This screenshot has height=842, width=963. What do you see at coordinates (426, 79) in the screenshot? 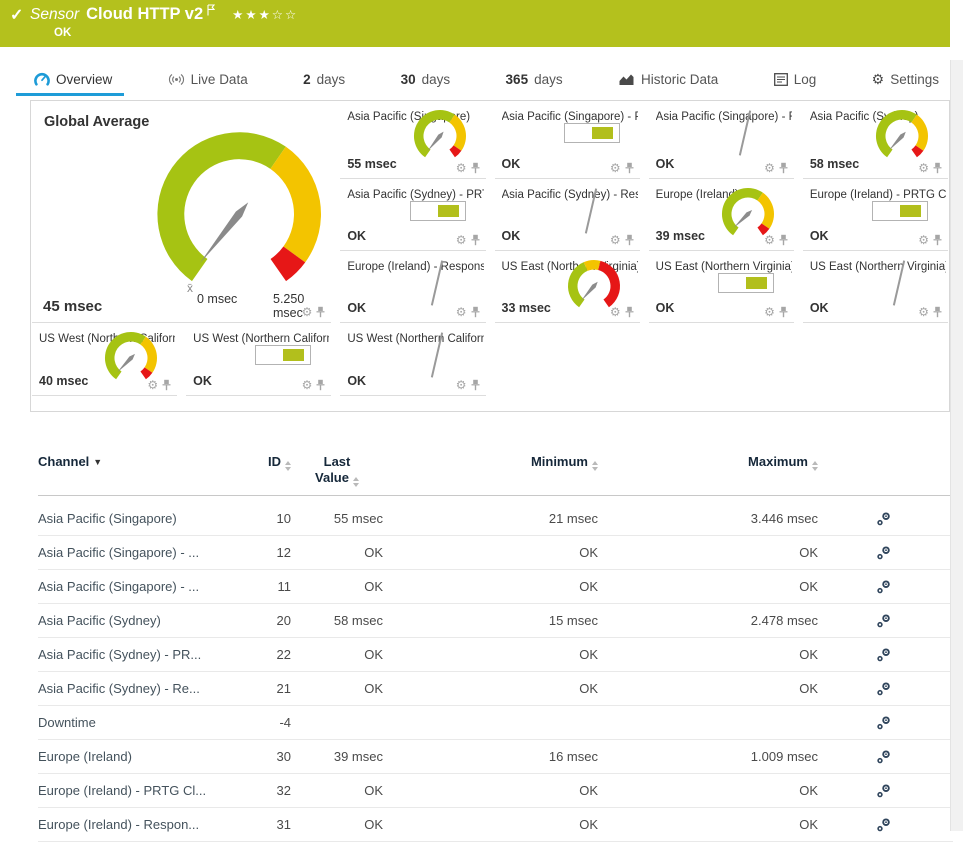
I see `tab-30-days: 30 days` at bounding box center [426, 79].